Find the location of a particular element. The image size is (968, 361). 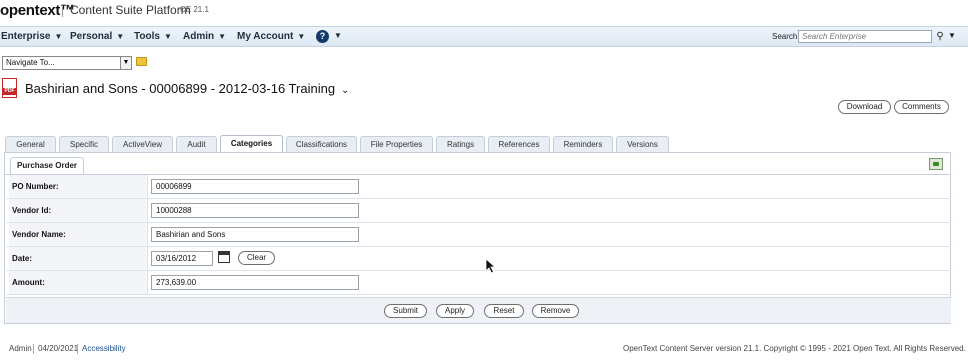

form-button-bar: Submit Apply Reset Remove is located at coordinates (478, 310).